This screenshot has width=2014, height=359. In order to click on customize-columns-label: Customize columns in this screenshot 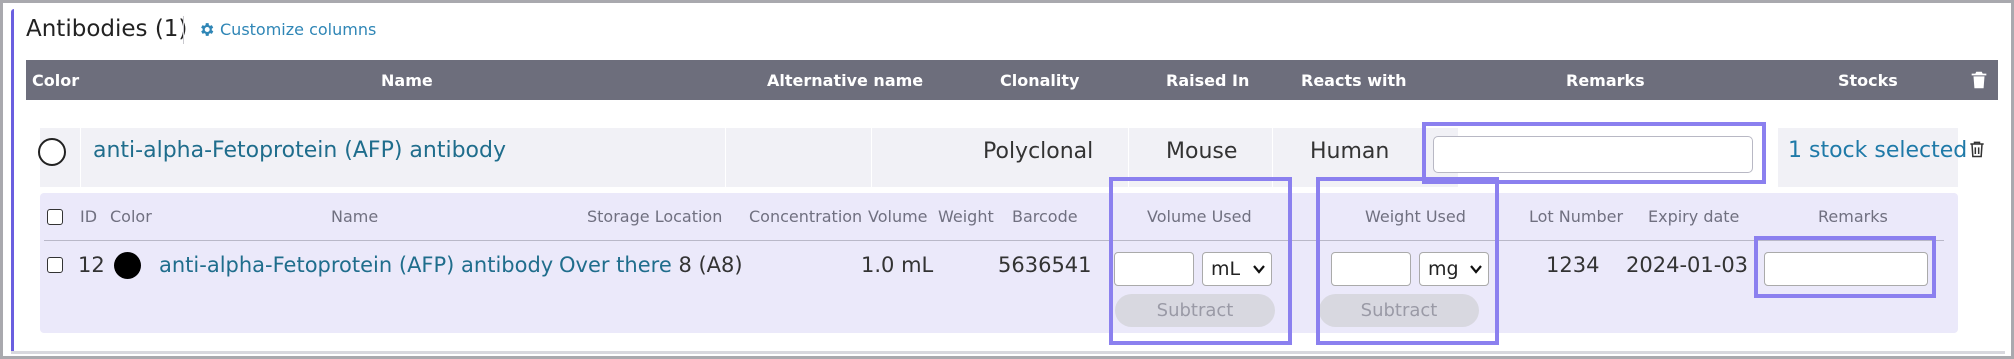, I will do `click(298, 29)`.